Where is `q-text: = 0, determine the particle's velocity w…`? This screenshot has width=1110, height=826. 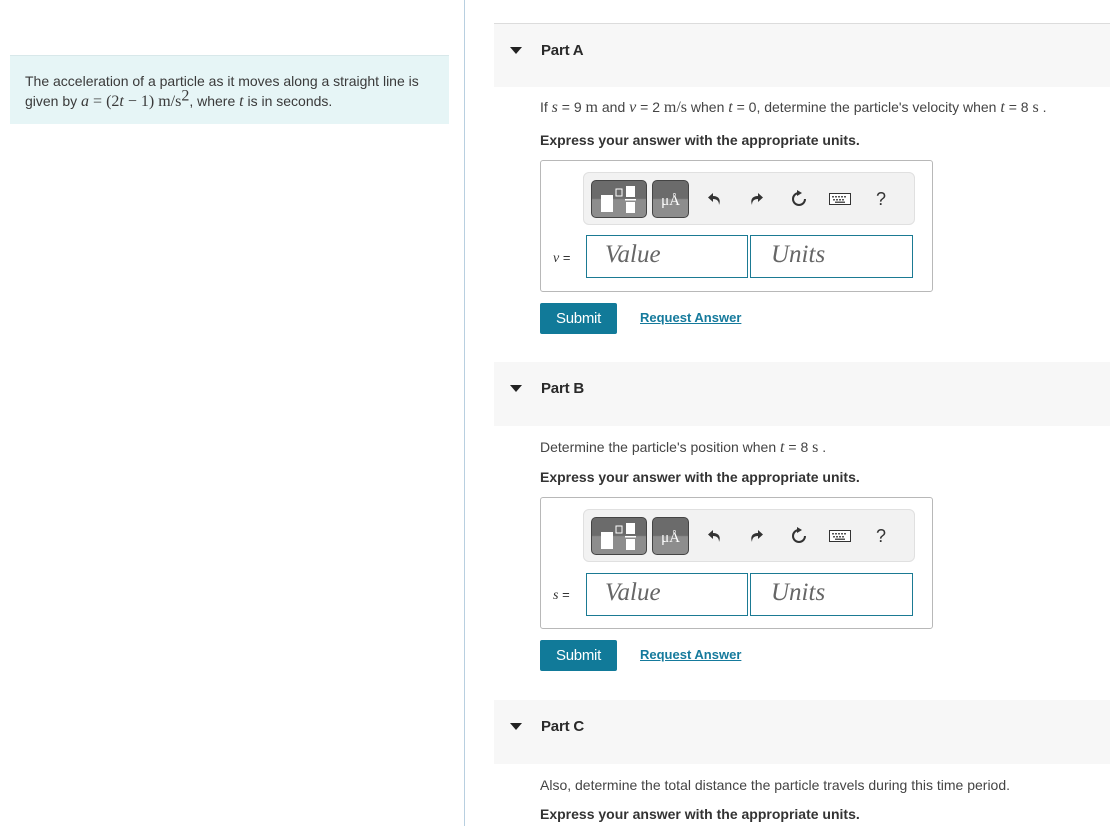 q-text: = 0, determine the particle's velocity w… is located at coordinates (866, 107).